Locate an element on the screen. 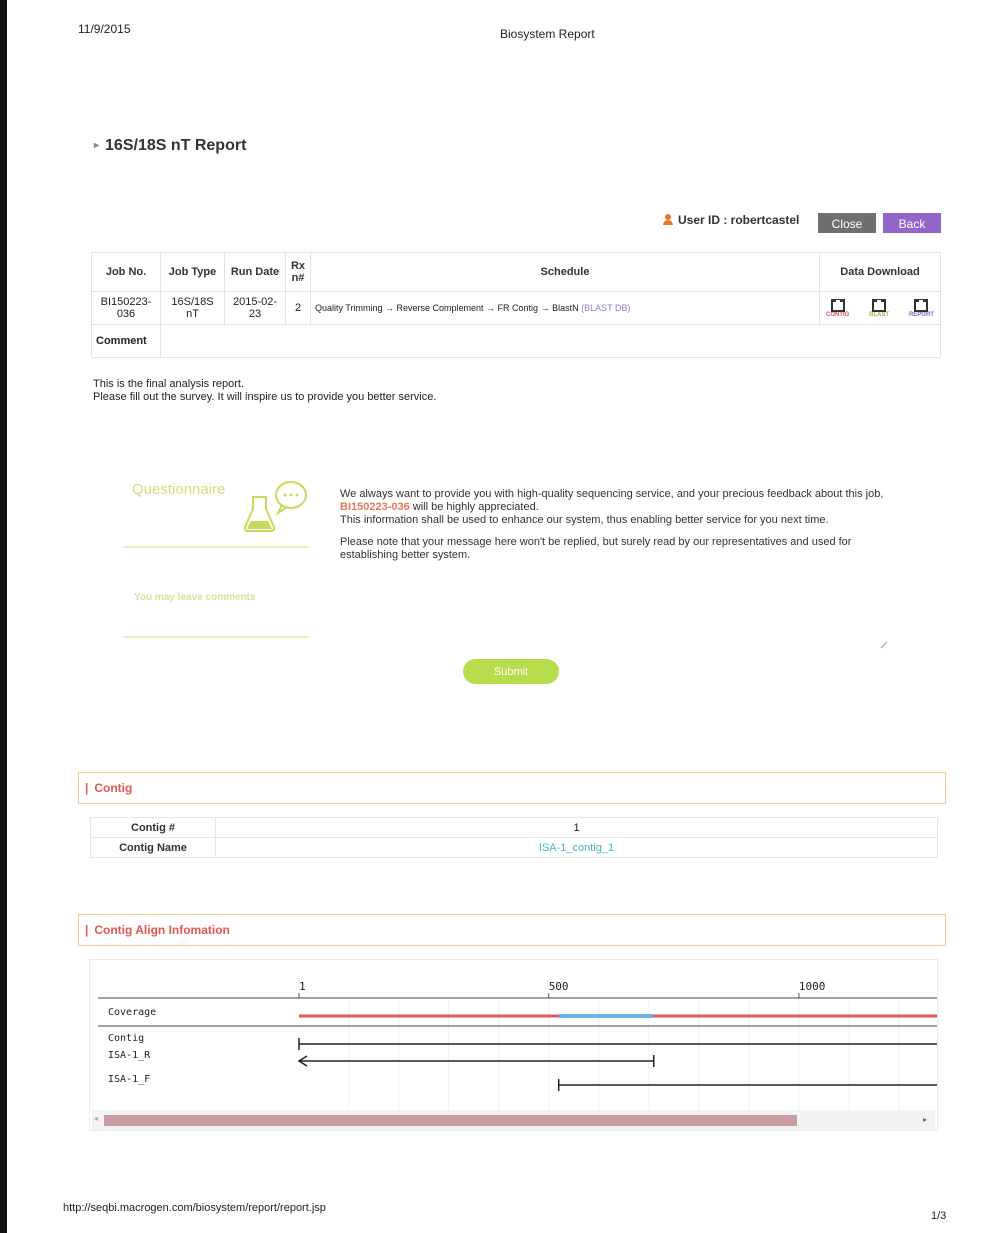 This screenshot has width=990, height=1233. scale-tick-label: 1000 is located at coordinates (812, 986).